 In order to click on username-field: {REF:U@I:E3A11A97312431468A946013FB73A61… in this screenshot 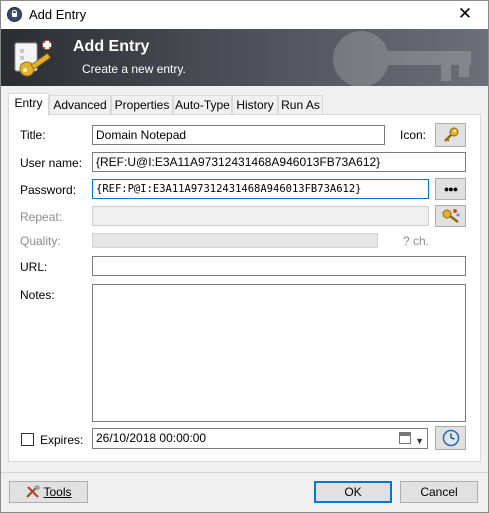, I will do `click(279, 162)`.